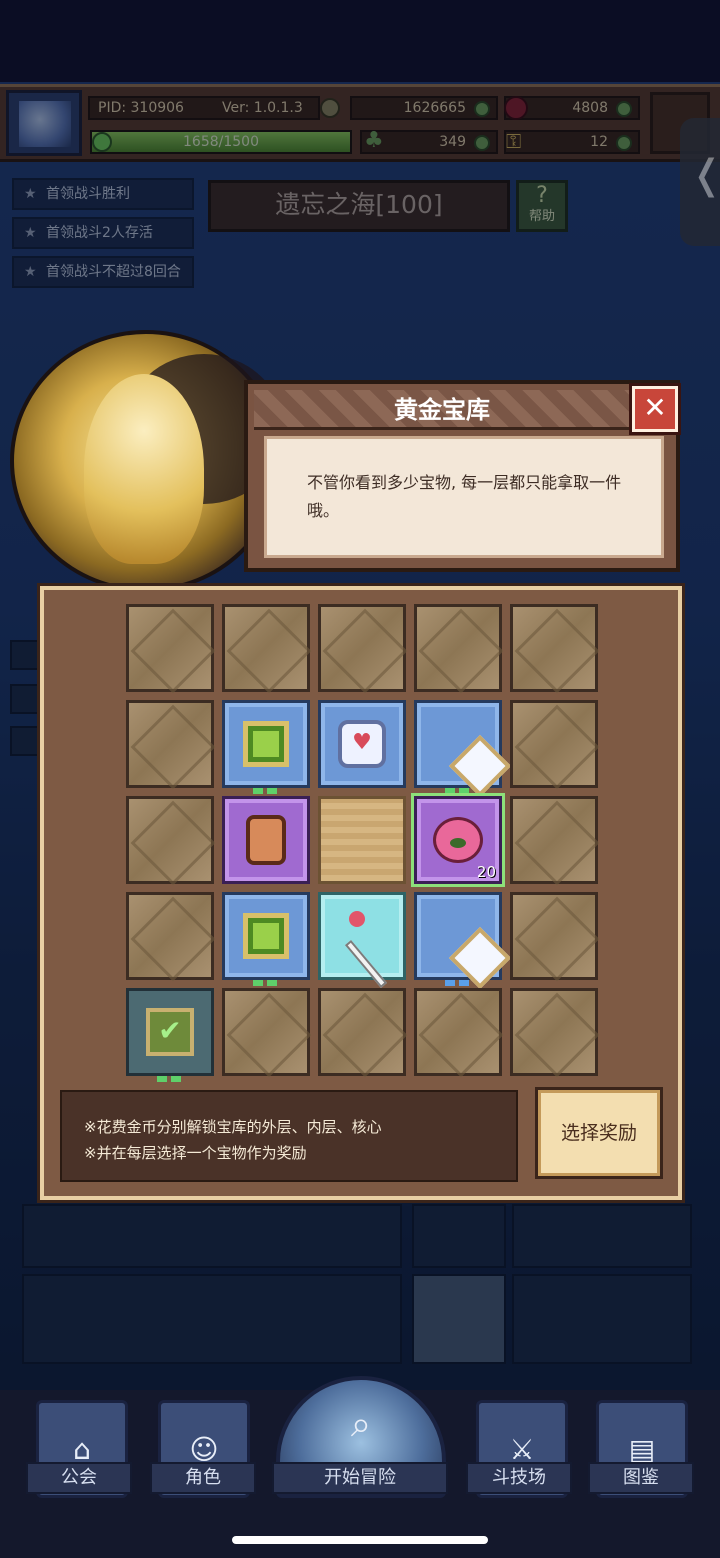 Image resolution: width=720 pixels, height=1558 pixels. I want to click on item-quantity: 20, so click(486, 872).